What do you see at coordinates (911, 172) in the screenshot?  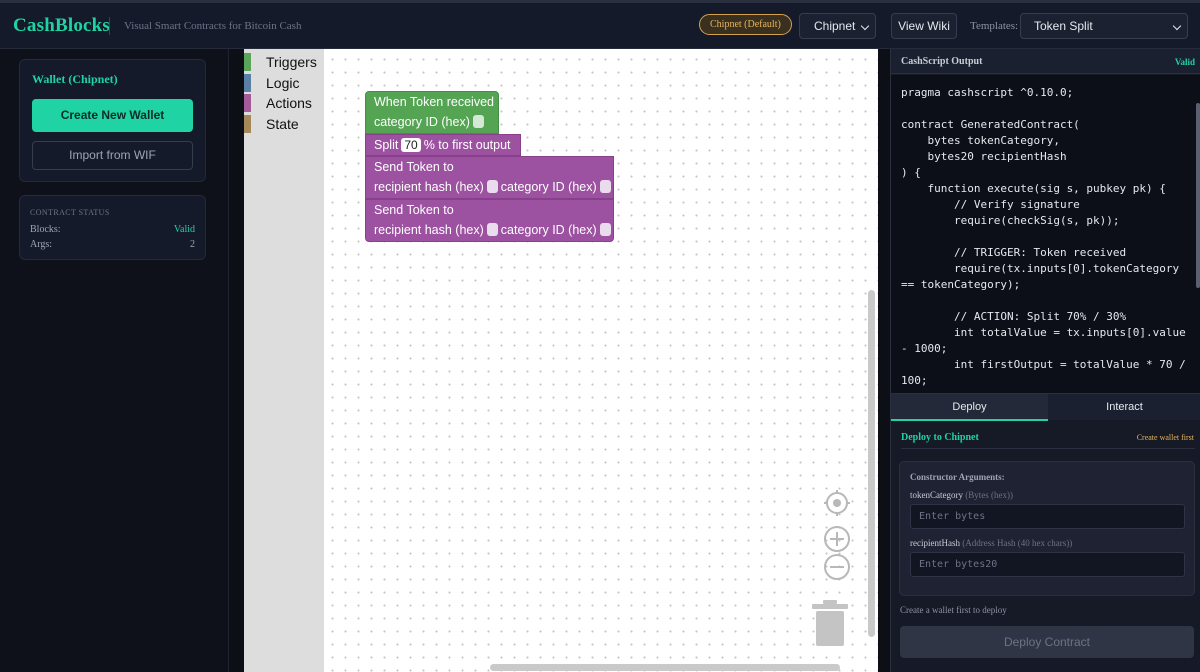 I see `code-line: ) {` at bounding box center [911, 172].